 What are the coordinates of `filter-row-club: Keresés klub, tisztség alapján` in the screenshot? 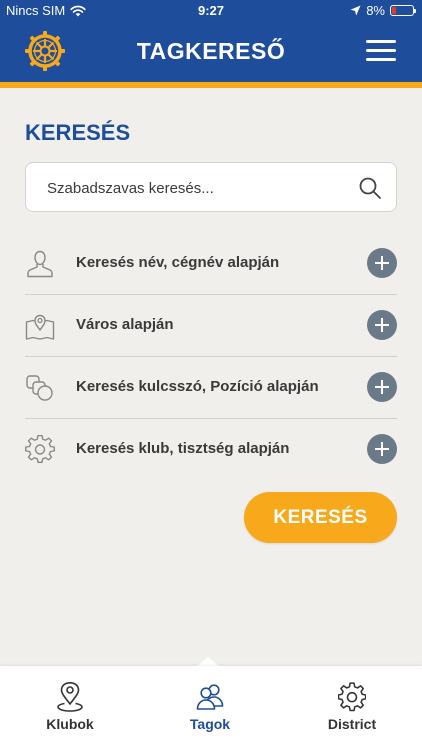 It's located at (211, 449).